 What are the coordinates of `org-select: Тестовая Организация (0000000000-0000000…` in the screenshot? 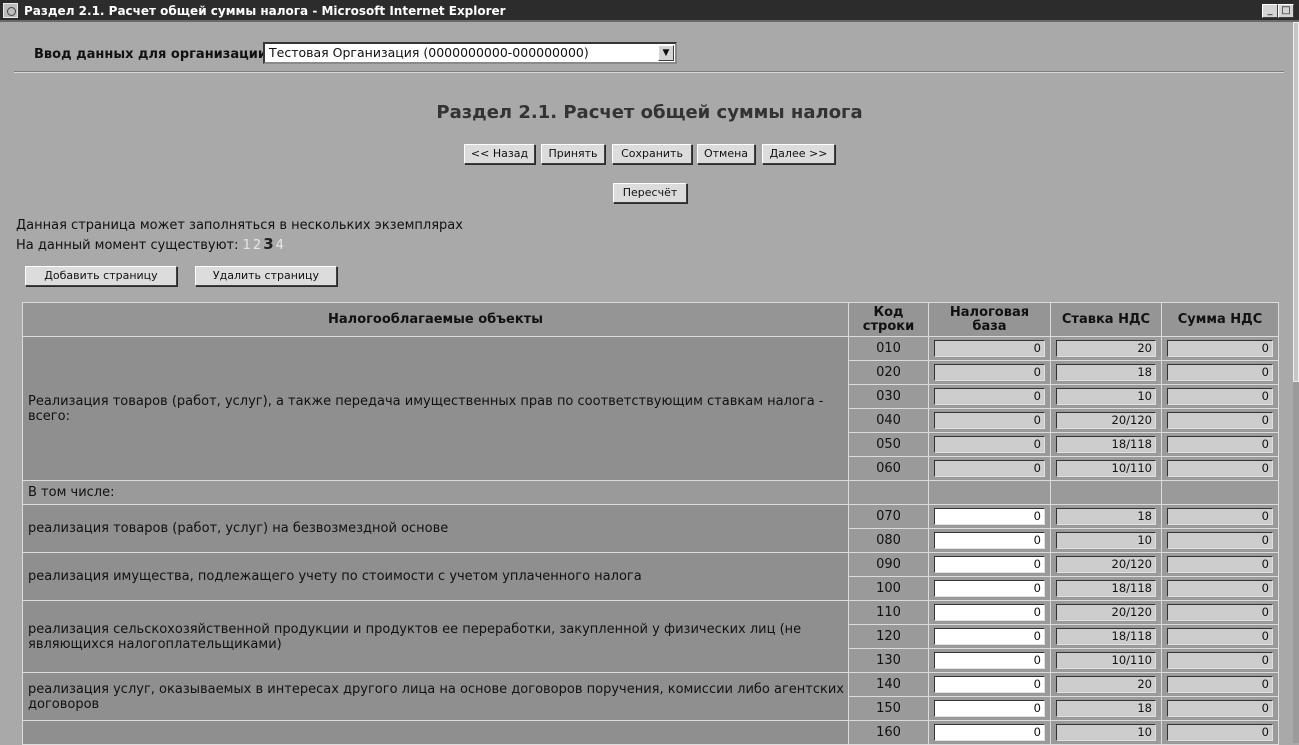 It's located at (470, 53).